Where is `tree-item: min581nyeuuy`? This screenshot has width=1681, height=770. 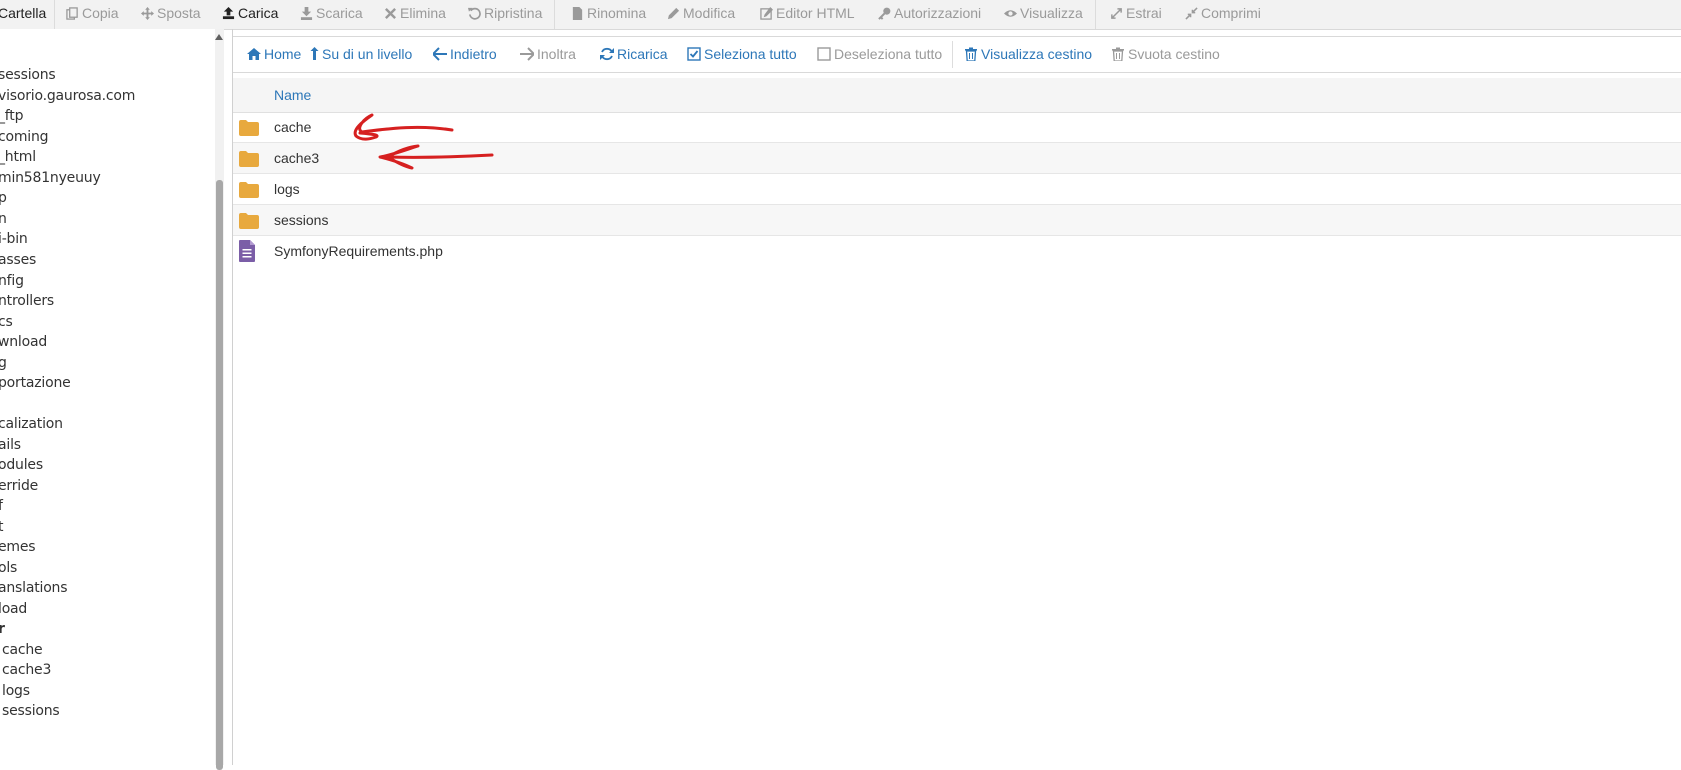 tree-item: min581nyeuuy is located at coordinates (50, 178).